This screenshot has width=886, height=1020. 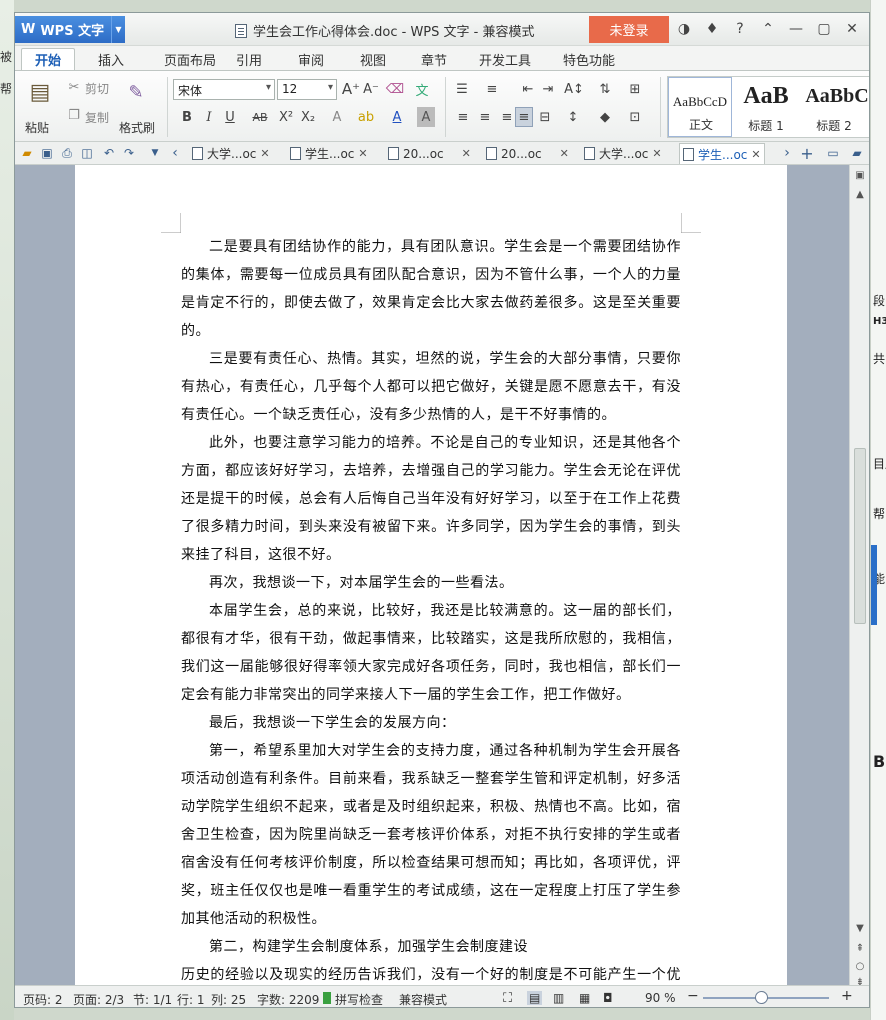 What do you see at coordinates (118, 29) in the screenshot?
I see `chevron-down-icon: ▼` at bounding box center [118, 29].